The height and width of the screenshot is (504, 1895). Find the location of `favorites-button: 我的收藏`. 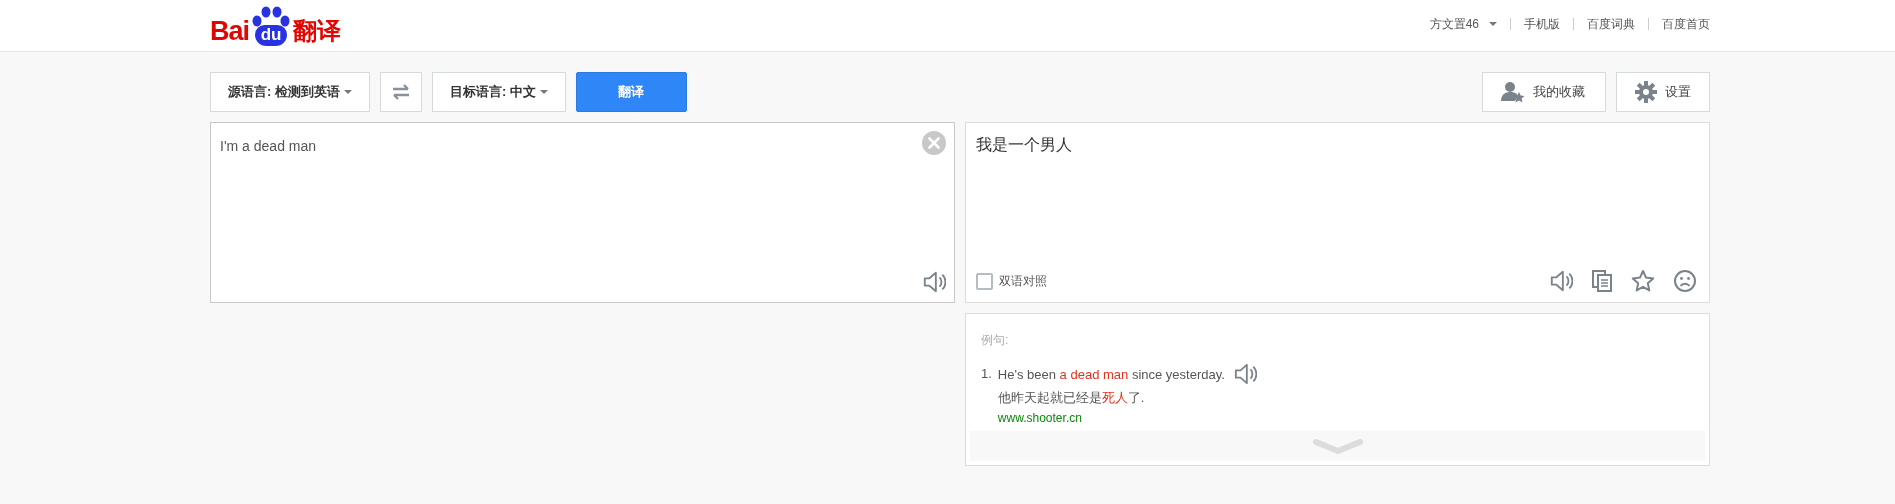

favorites-button: 我的收藏 is located at coordinates (1544, 92).